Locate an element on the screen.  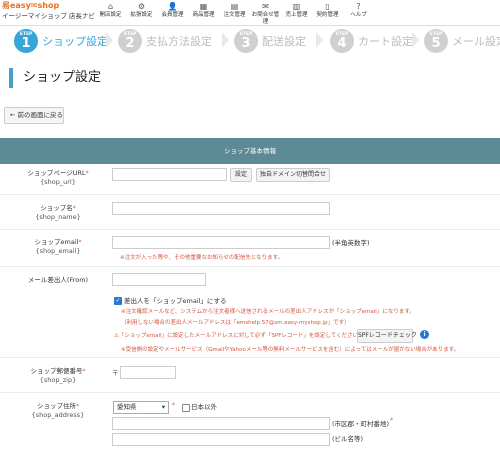
city-address-field is located at coordinates (221, 423).